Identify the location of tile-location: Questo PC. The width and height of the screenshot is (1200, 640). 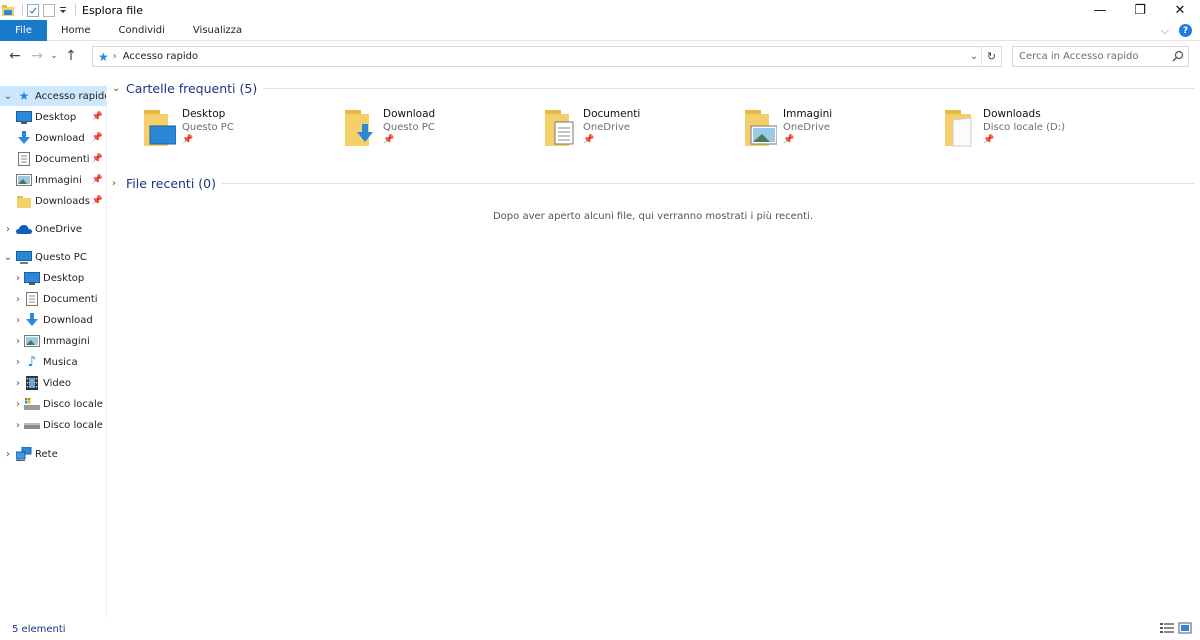
(208, 127).